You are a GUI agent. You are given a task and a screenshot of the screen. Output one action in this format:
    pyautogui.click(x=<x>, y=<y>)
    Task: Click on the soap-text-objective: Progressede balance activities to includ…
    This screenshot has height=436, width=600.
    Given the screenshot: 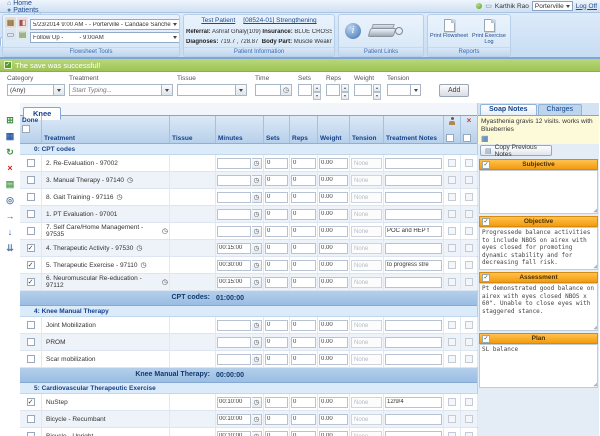 What is the action you would take?
    pyautogui.click(x=538, y=248)
    